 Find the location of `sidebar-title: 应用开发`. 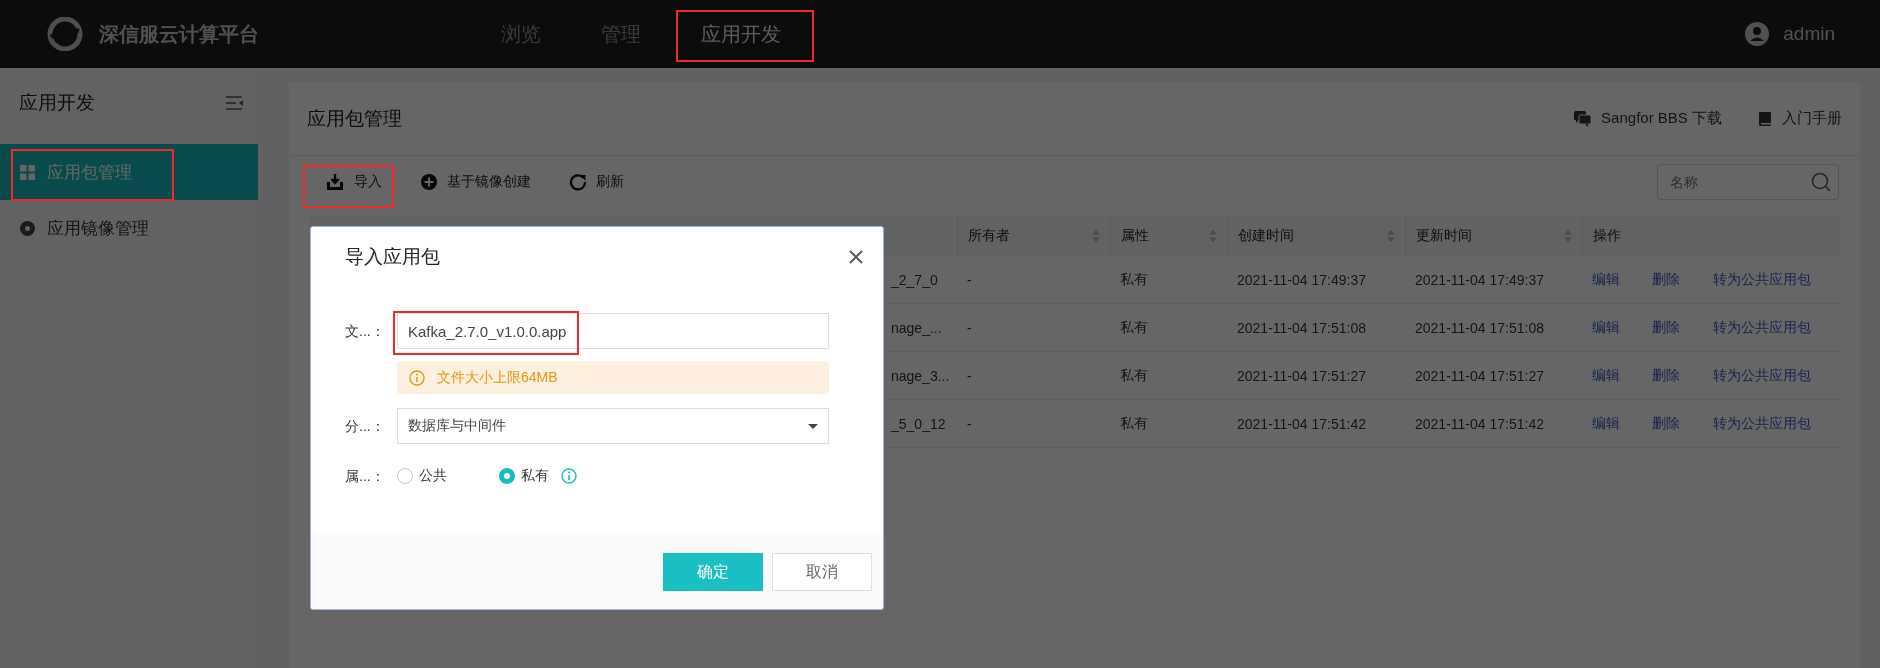

sidebar-title: 应用开发 is located at coordinates (57, 103).